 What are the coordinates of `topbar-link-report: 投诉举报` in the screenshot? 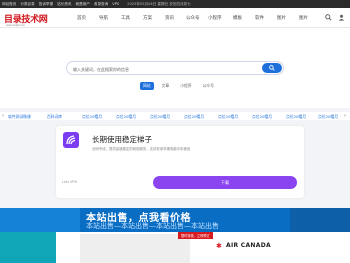 It's located at (46, 4).